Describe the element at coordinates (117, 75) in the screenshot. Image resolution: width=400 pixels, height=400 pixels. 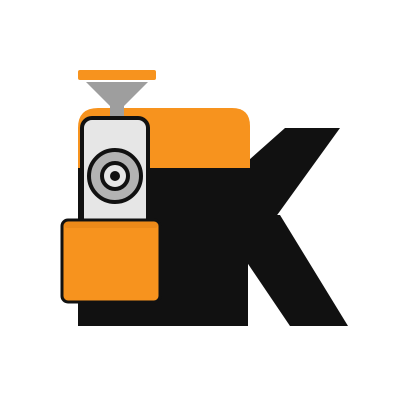
I see `hopper-plate` at that location.